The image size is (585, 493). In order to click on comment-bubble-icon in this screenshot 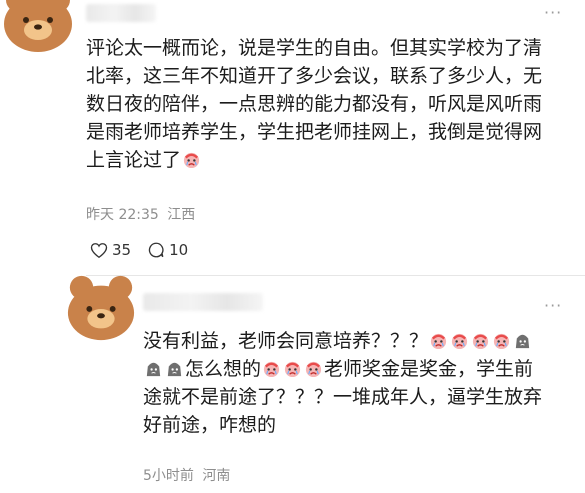, I will do `click(156, 250)`.